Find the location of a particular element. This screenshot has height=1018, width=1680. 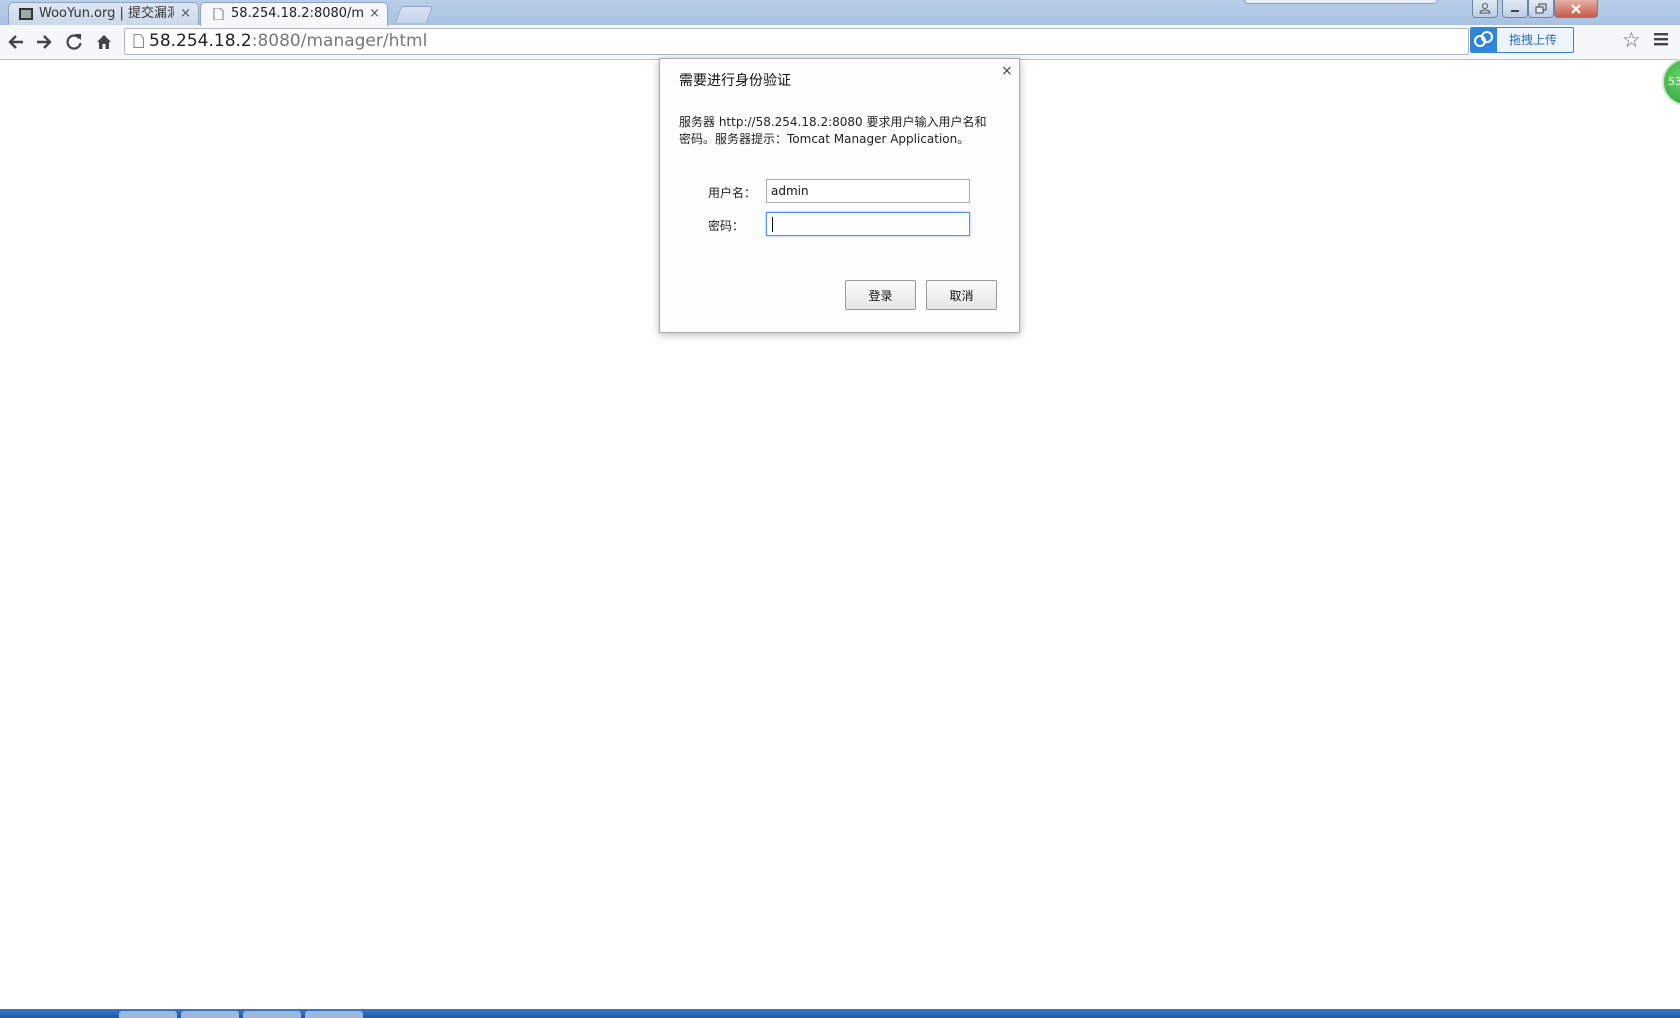

url-path: :8080/manager/html is located at coordinates (339, 41).